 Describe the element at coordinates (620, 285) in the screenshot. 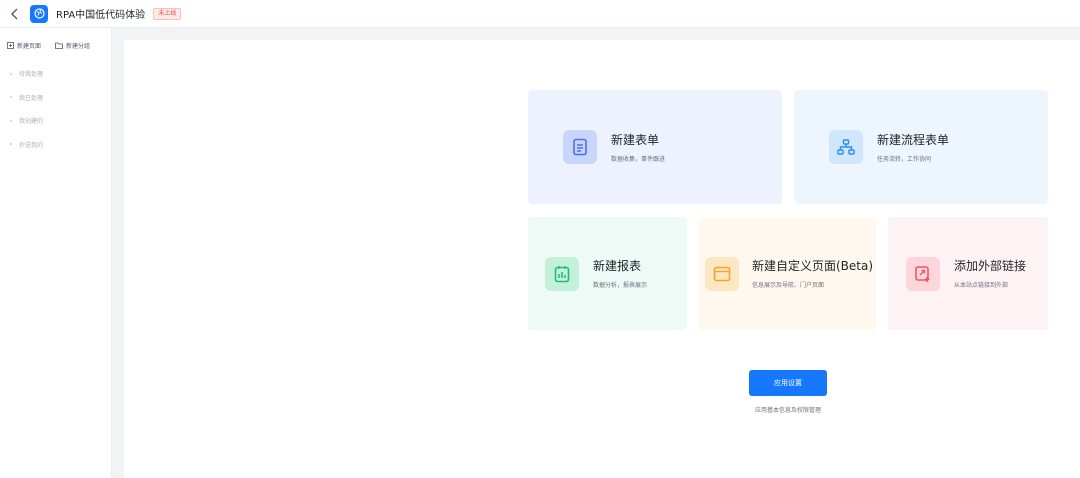

I see `card-desc: 数据分析，报表展示` at that location.